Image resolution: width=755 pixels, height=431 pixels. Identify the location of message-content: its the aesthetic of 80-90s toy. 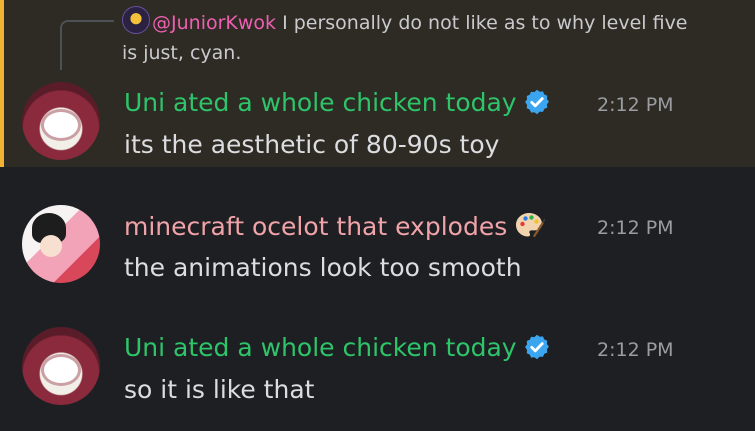
(312, 144).